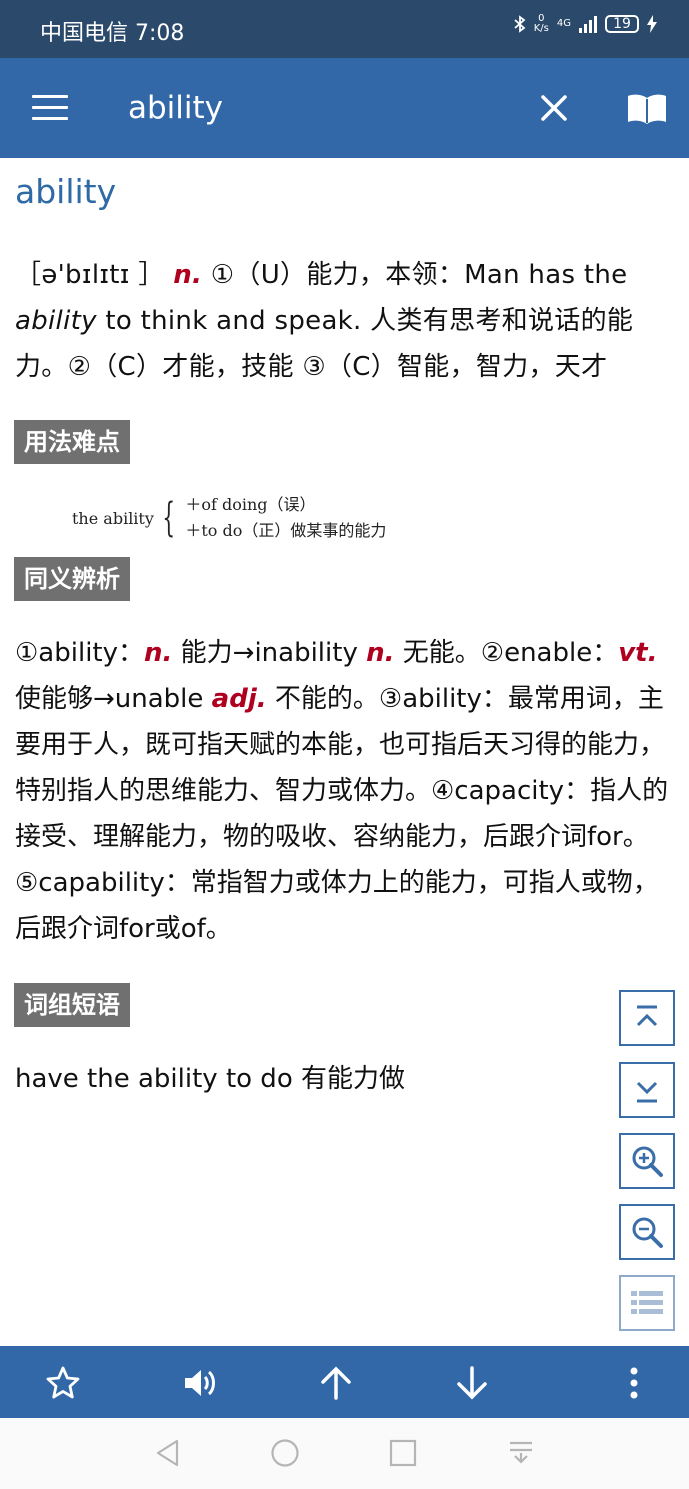  Describe the element at coordinates (56, 321) in the screenshot. I see `example-keyword: ability` at that location.